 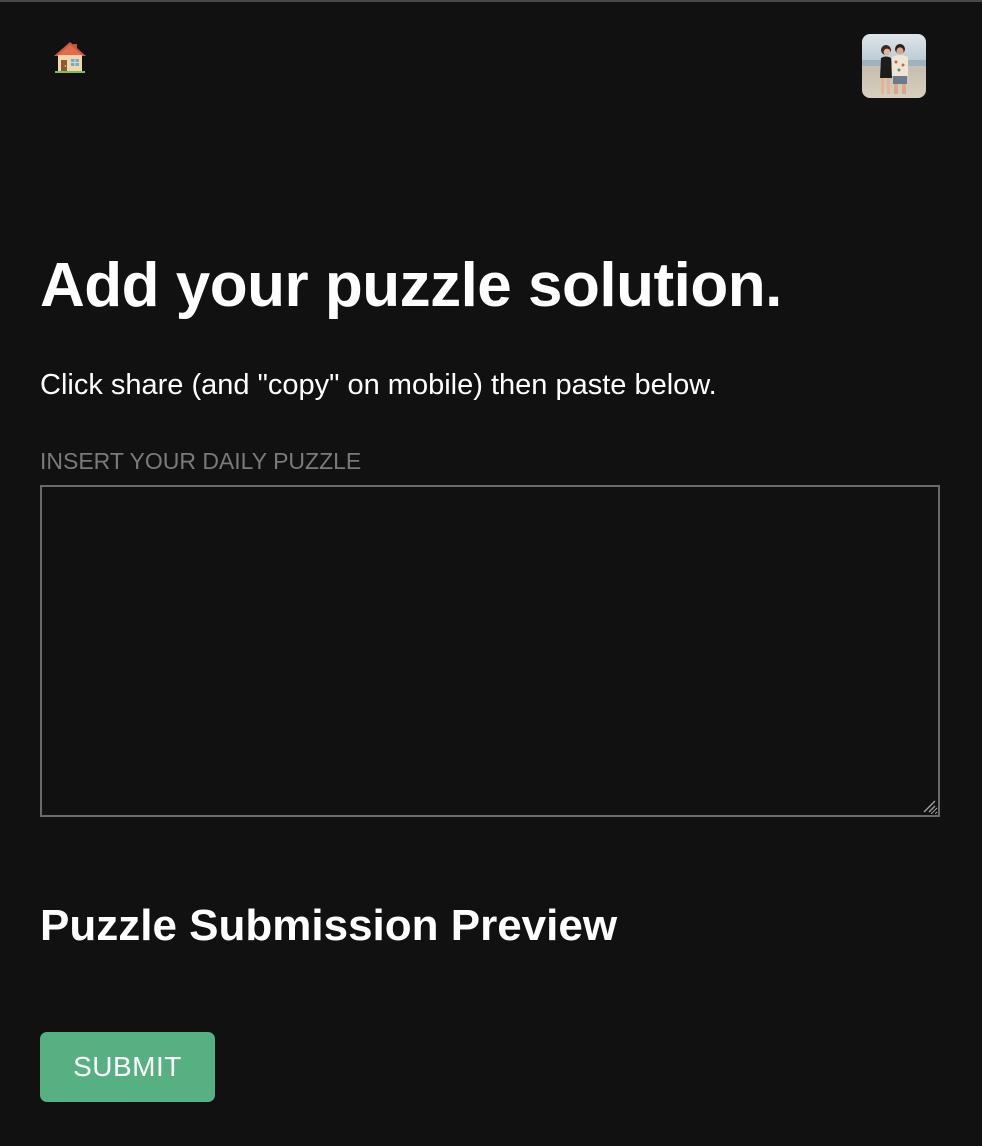 I want to click on home-link, so click(x=70, y=56).